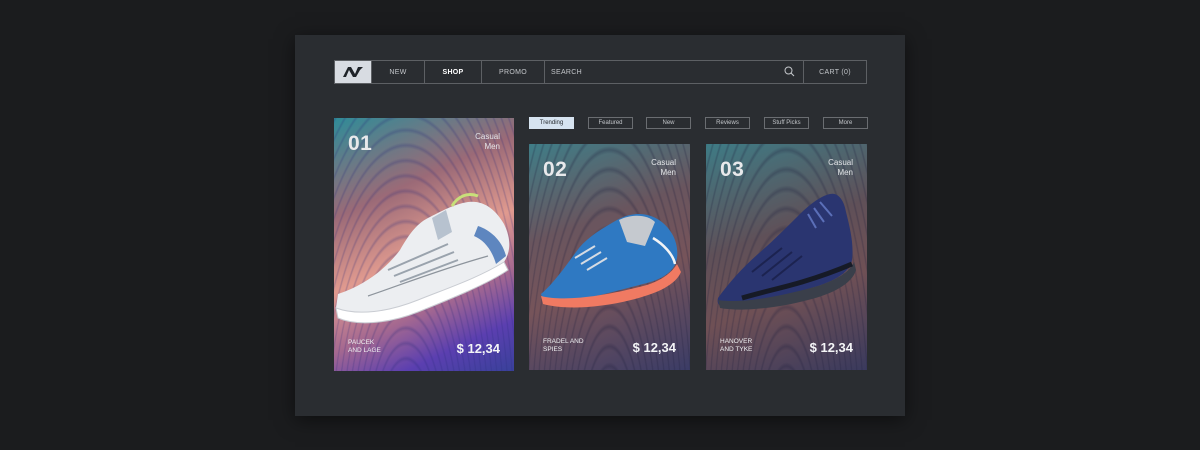 The height and width of the screenshot is (450, 1200). I want to click on filter-stuff-picks: Stuff Picks, so click(786, 123).